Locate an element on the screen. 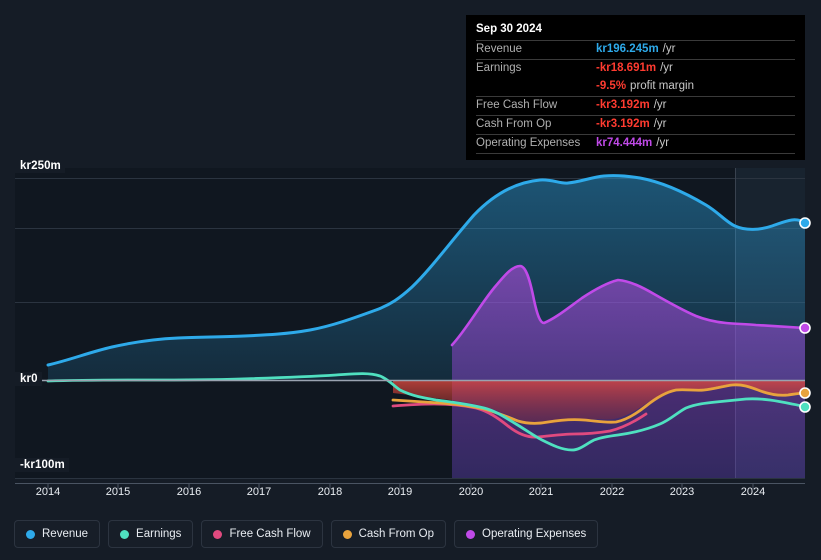 The image size is (821, 560). tooltip-row-earnings: Earnings -kr18.691m /yr is located at coordinates (635, 68).